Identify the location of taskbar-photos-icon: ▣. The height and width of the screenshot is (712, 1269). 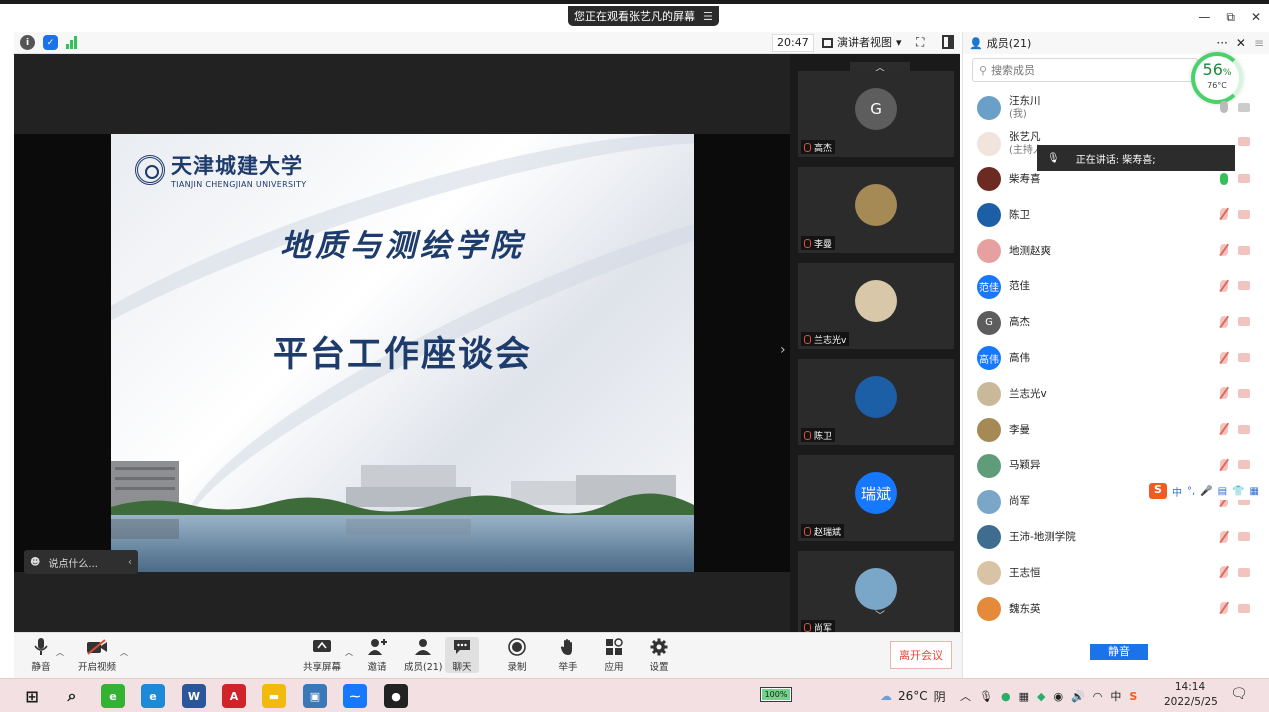
(315, 696).